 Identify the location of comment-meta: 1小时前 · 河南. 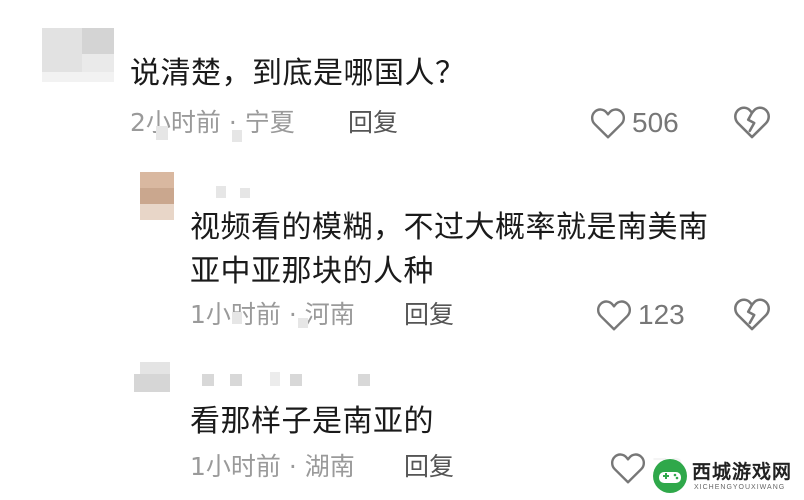
(272, 314).